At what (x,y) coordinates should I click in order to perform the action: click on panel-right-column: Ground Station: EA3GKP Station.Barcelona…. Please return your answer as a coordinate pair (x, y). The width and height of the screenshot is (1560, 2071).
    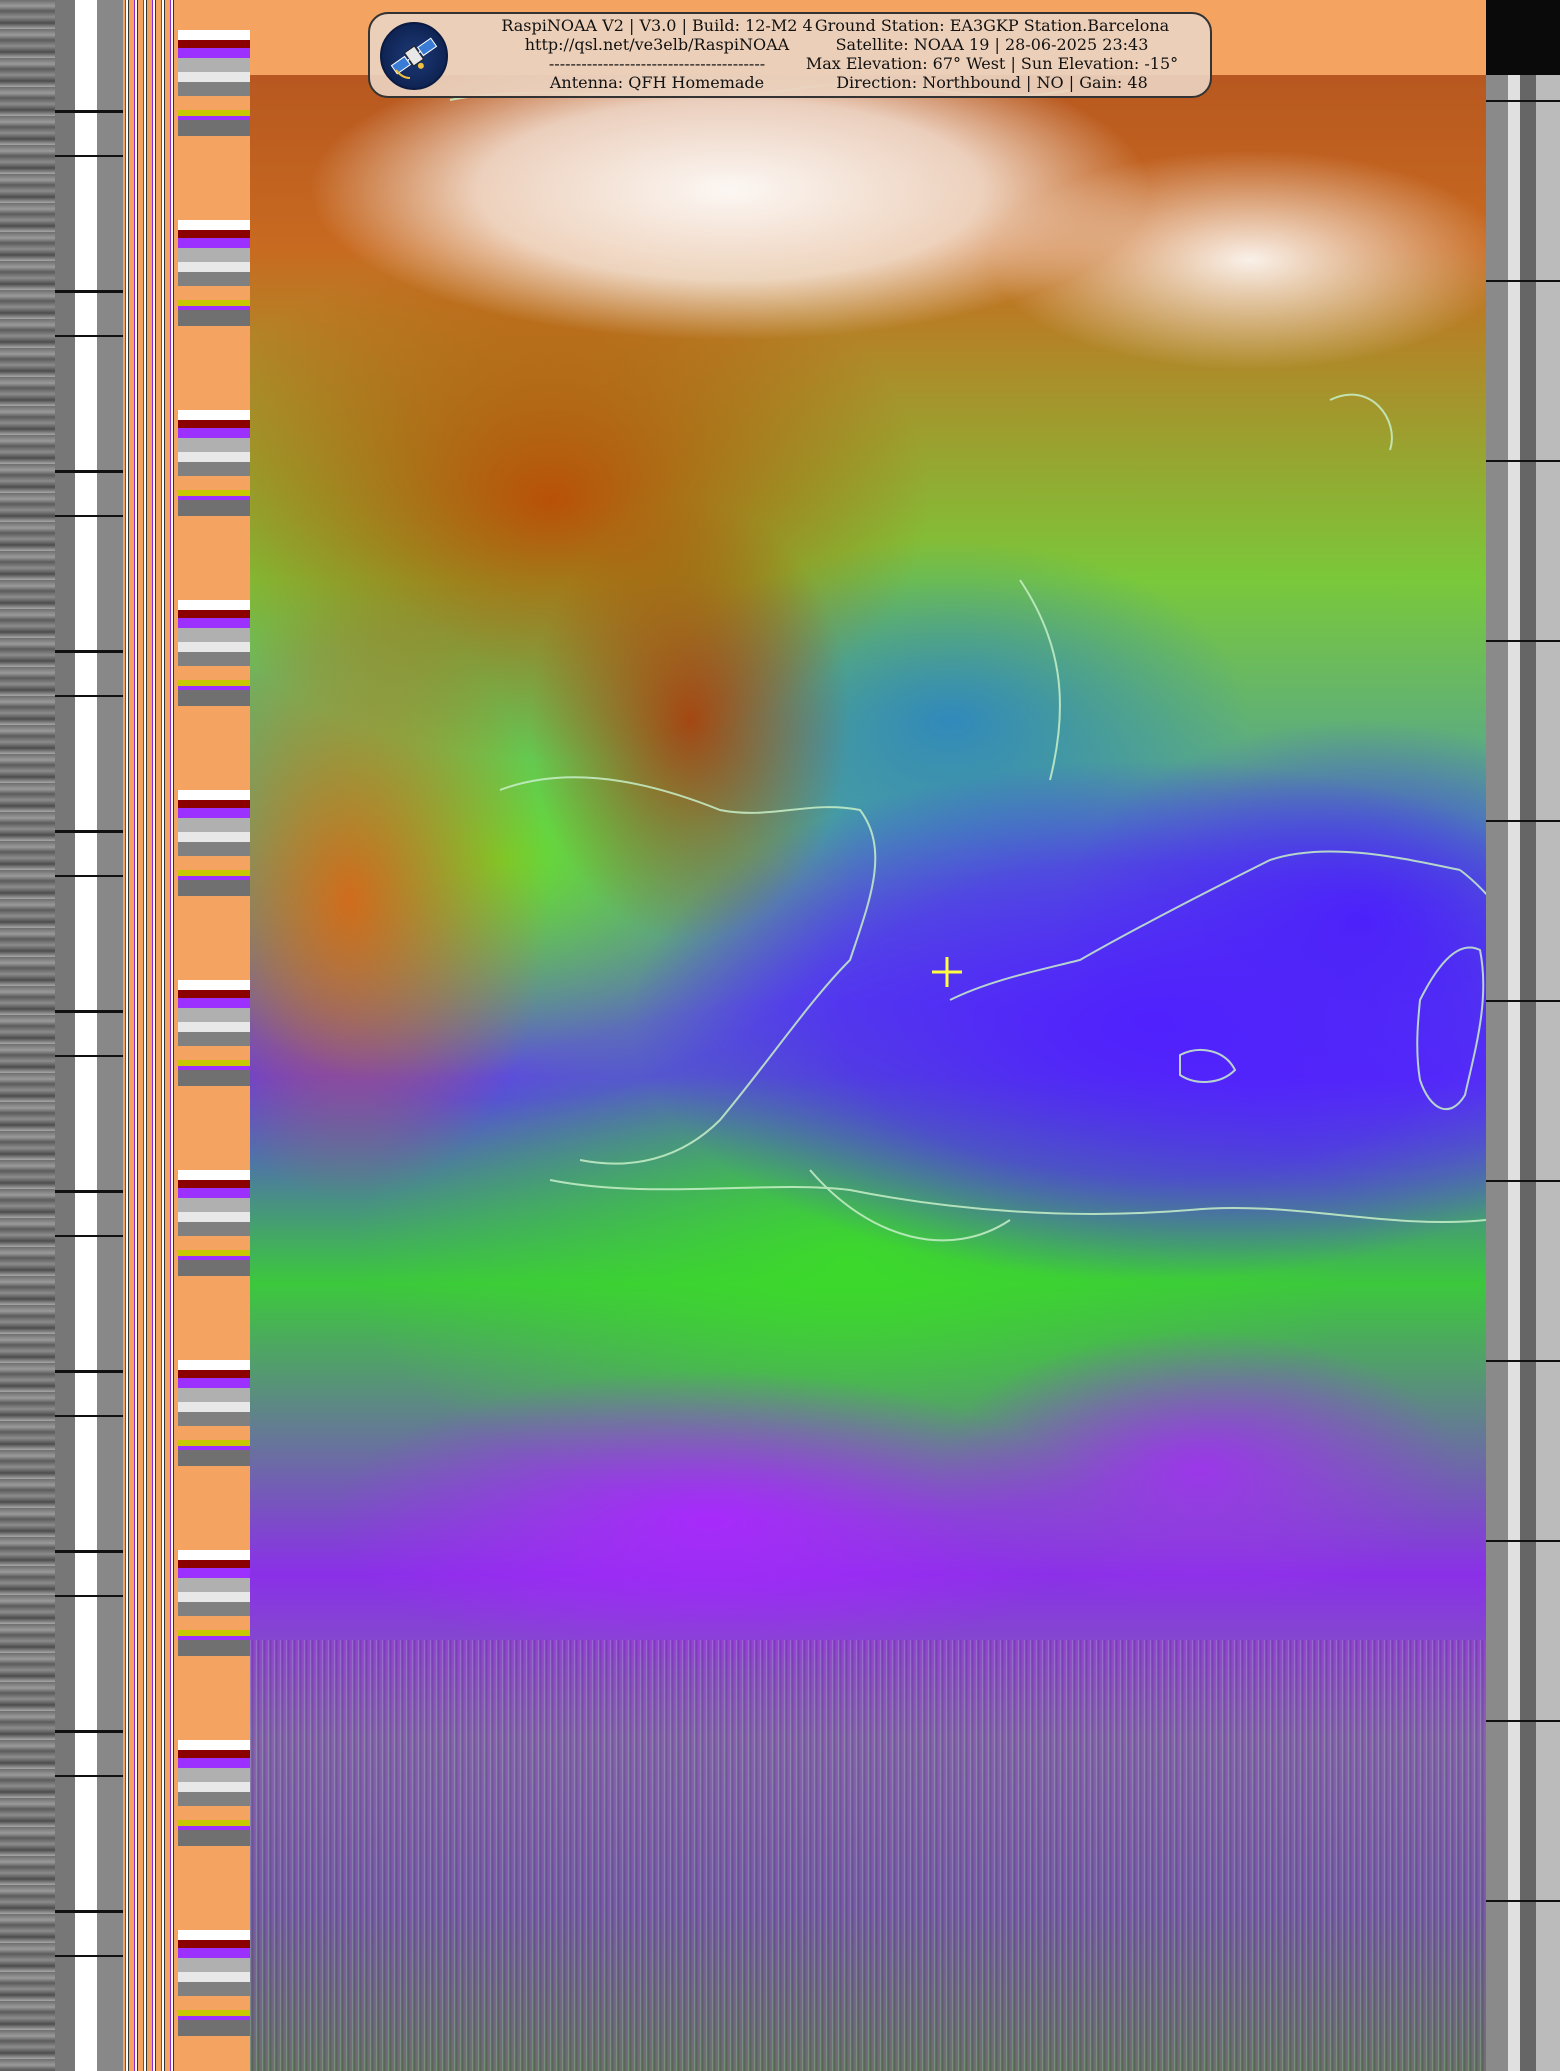
    Looking at the image, I should click on (992, 54).